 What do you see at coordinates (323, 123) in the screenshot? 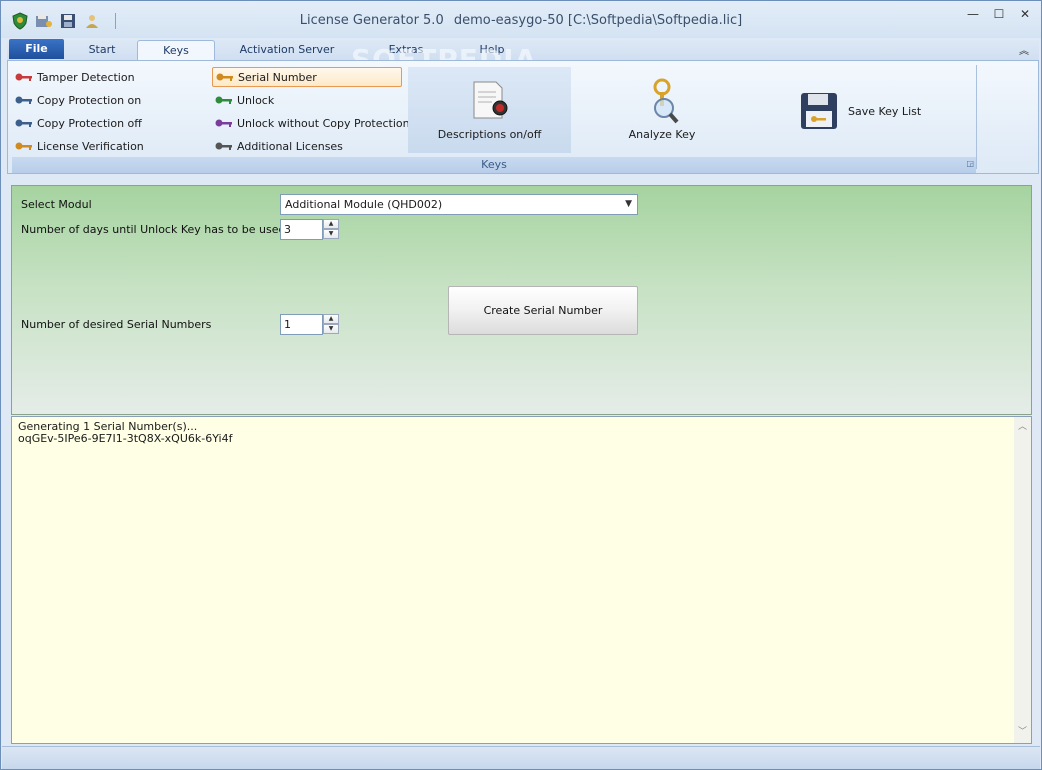
I see `unlock-without-copy-protection-label: Unlock without Copy Protection` at bounding box center [323, 123].